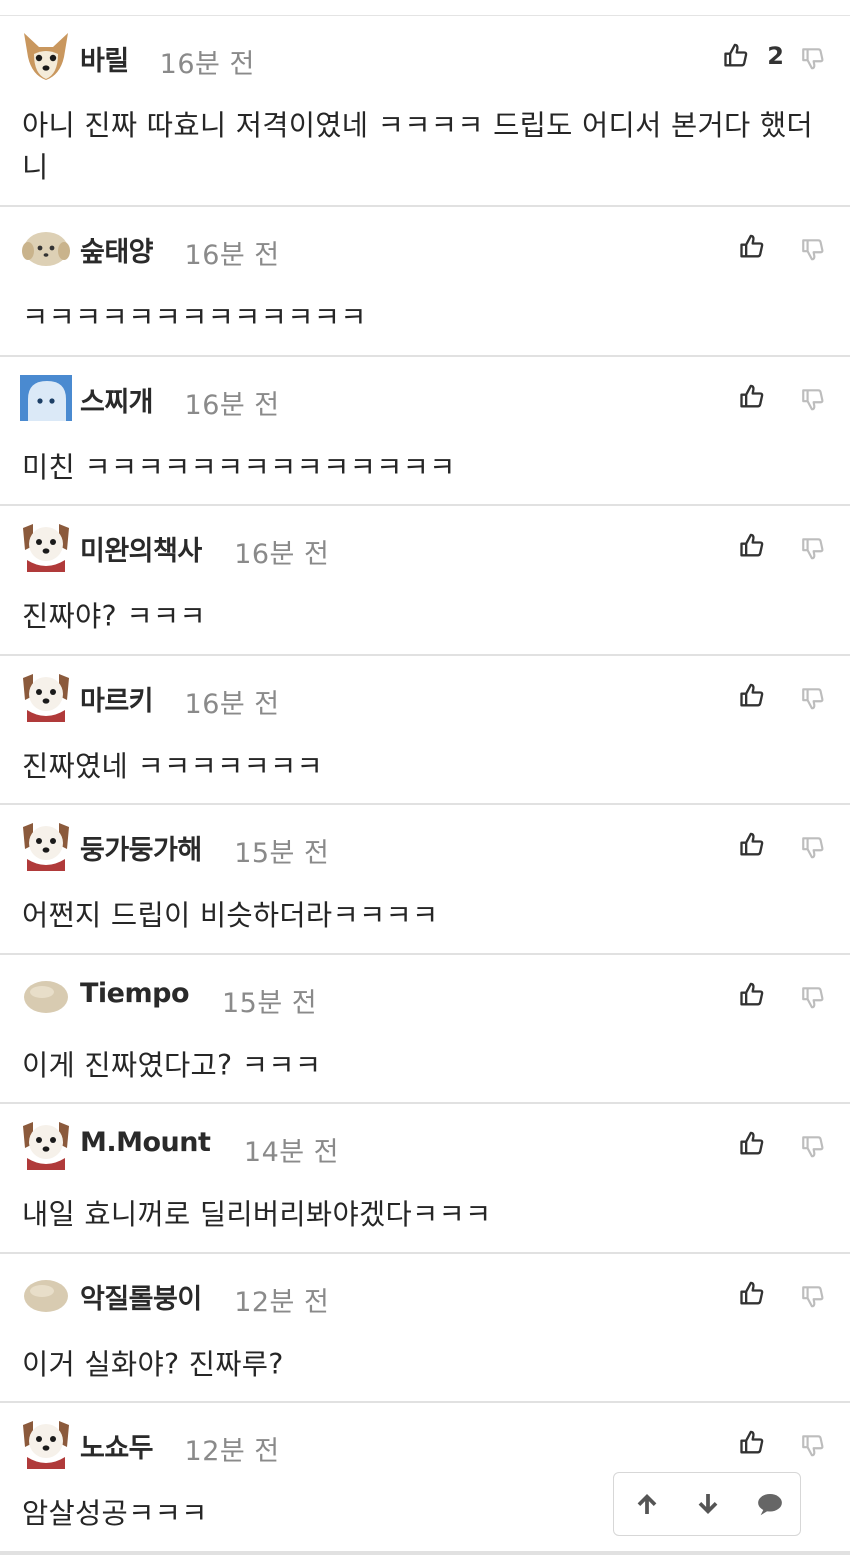  What do you see at coordinates (425, 1328) in the screenshot?
I see `comment-item: 악질롤붕이 12분 전이거 실화야? 진짜루?` at bounding box center [425, 1328].